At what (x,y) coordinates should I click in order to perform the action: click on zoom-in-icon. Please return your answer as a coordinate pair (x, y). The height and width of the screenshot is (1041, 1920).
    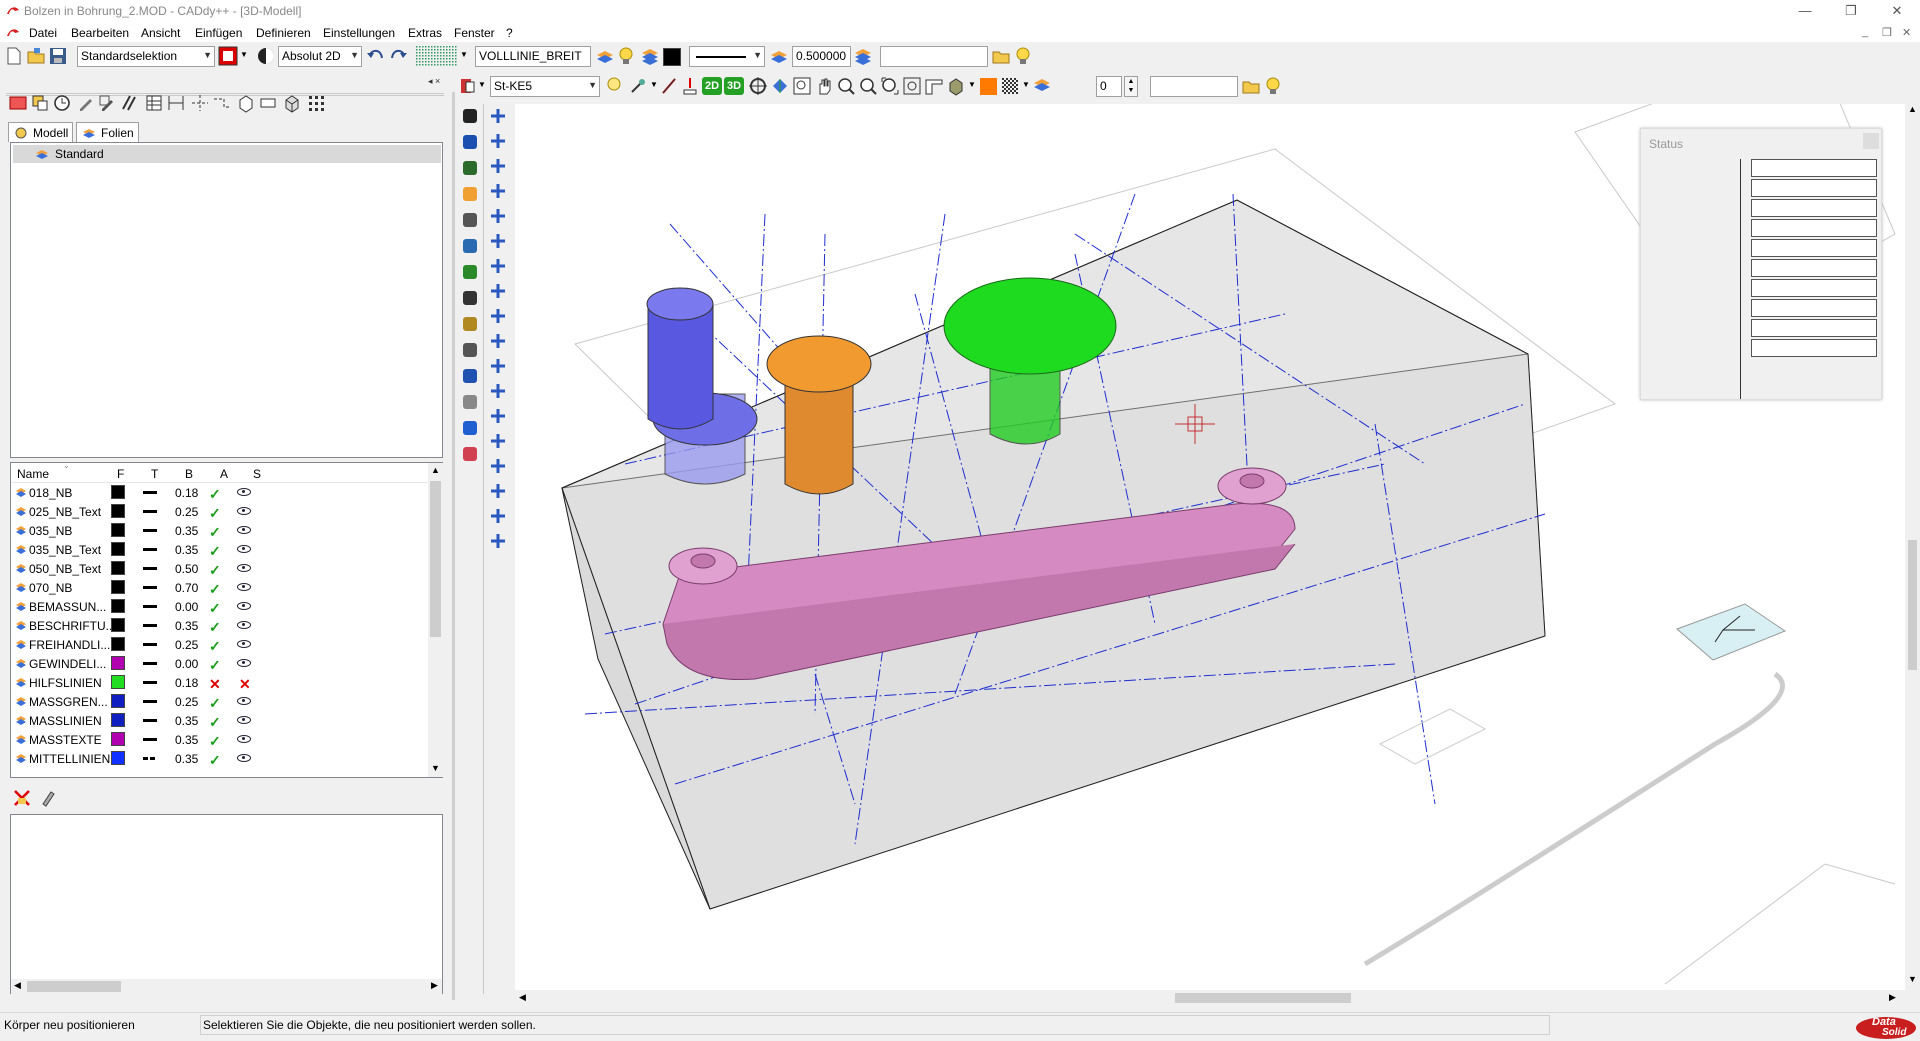
    Looking at the image, I should click on (846, 86).